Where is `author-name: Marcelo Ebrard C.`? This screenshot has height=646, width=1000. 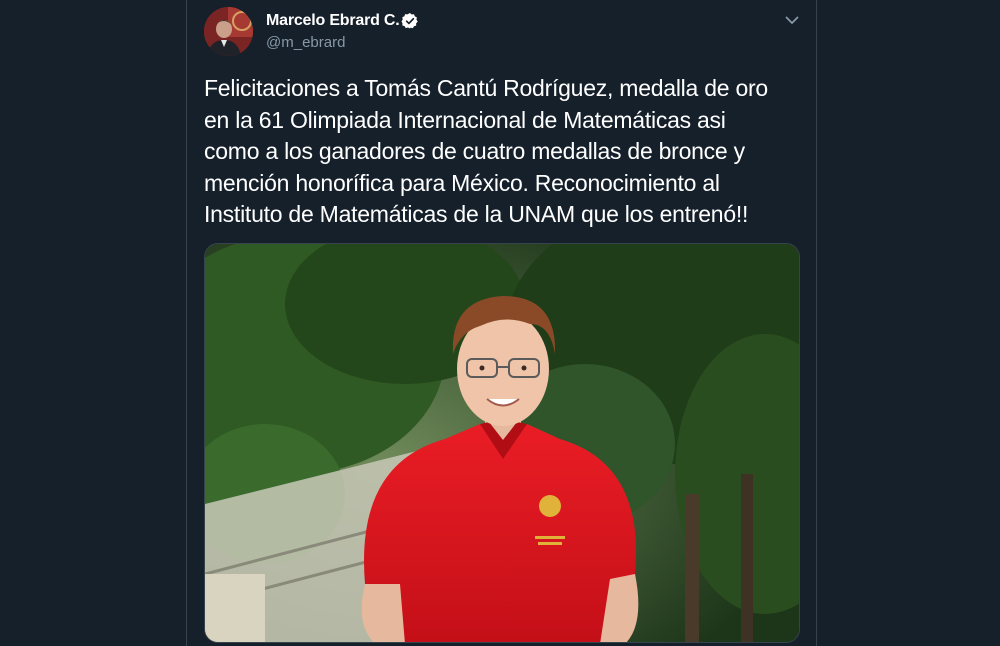
author-name: Marcelo Ebrard C. is located at coordinates (333, 21).